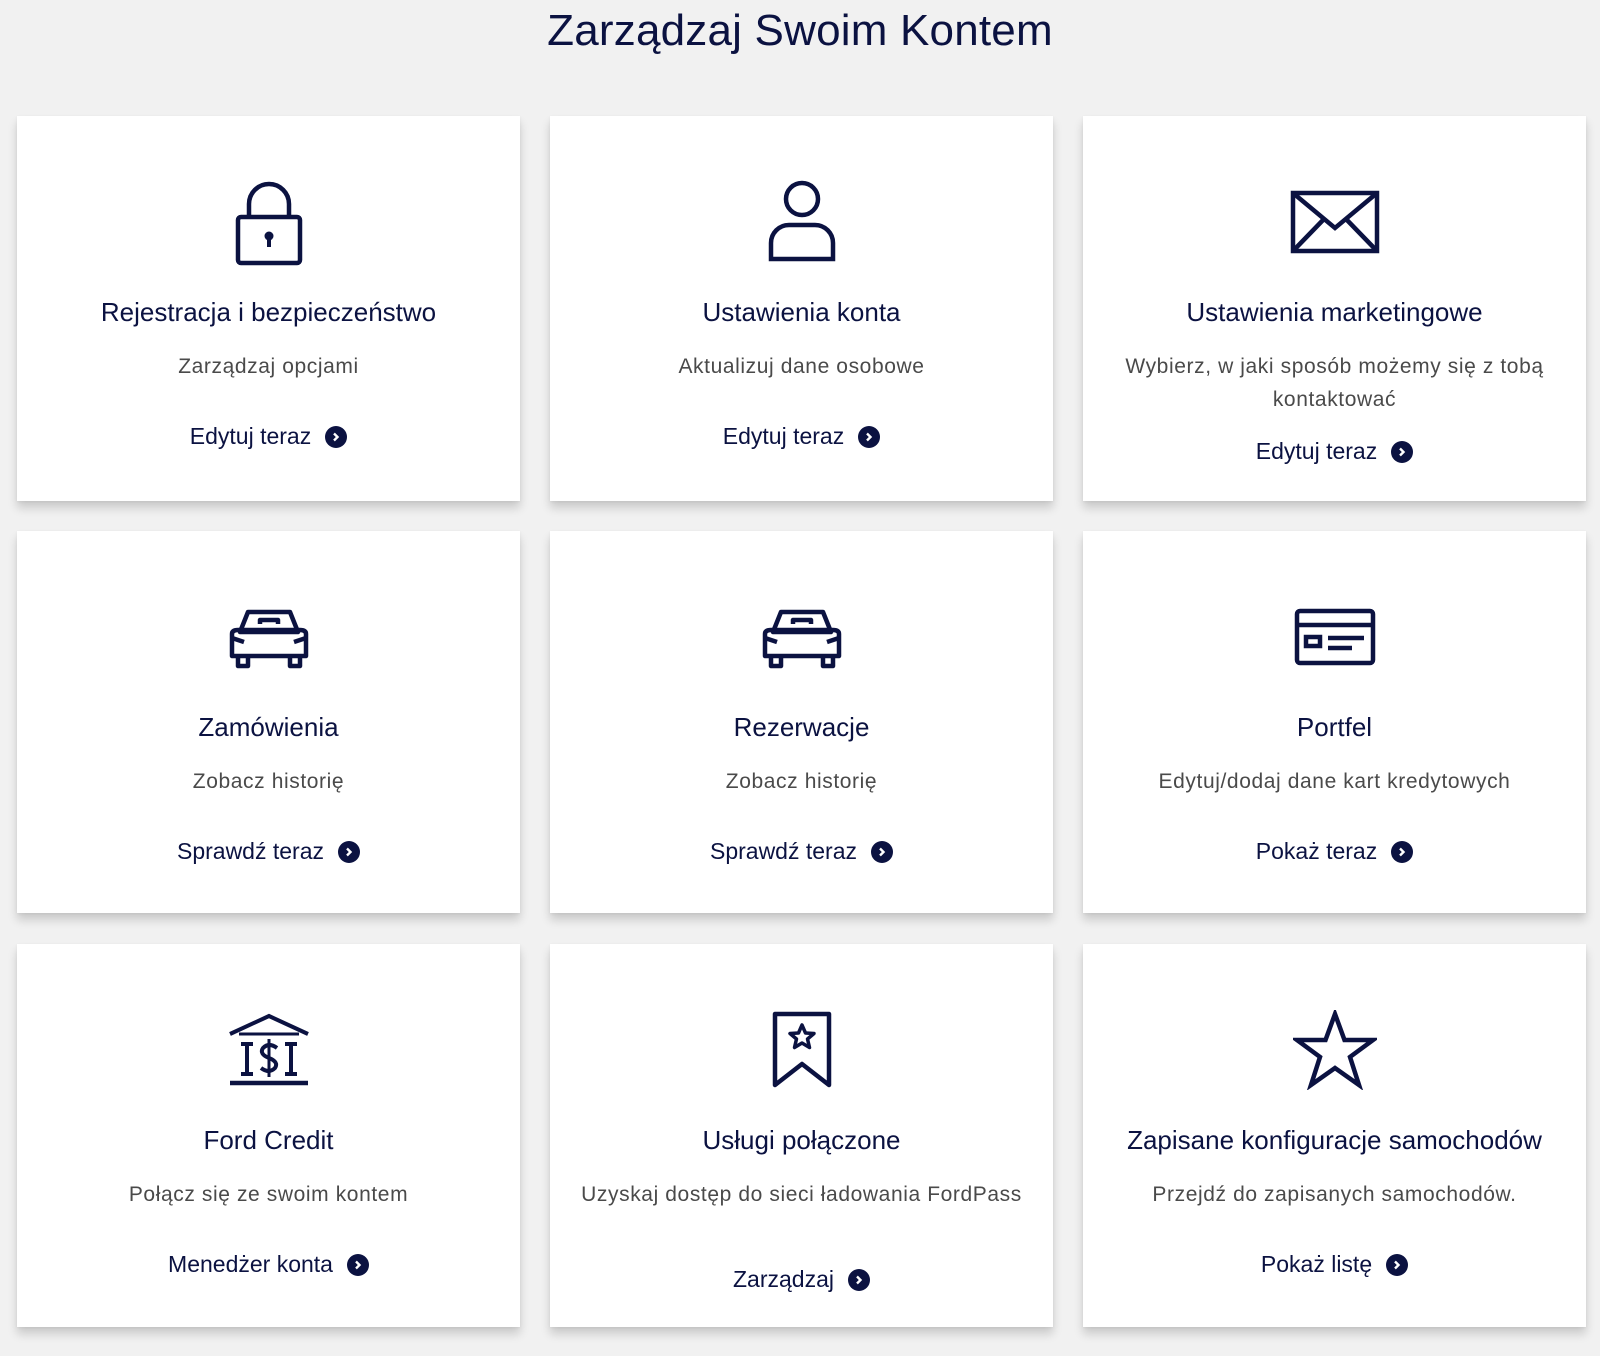  What do you see at coordinates (268, 1140) in the screenshot?
I see `card-title: Ford Credit` at bounding box center [268, 1140].